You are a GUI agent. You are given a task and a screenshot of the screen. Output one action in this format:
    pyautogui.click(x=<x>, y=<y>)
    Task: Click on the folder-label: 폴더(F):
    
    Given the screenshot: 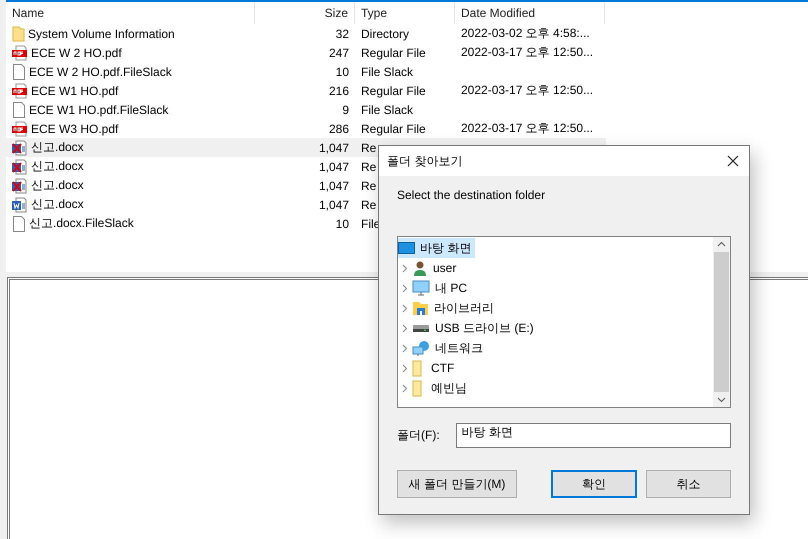 What is the action you would take?
    pyautogui.click(x=418, y=435)
    